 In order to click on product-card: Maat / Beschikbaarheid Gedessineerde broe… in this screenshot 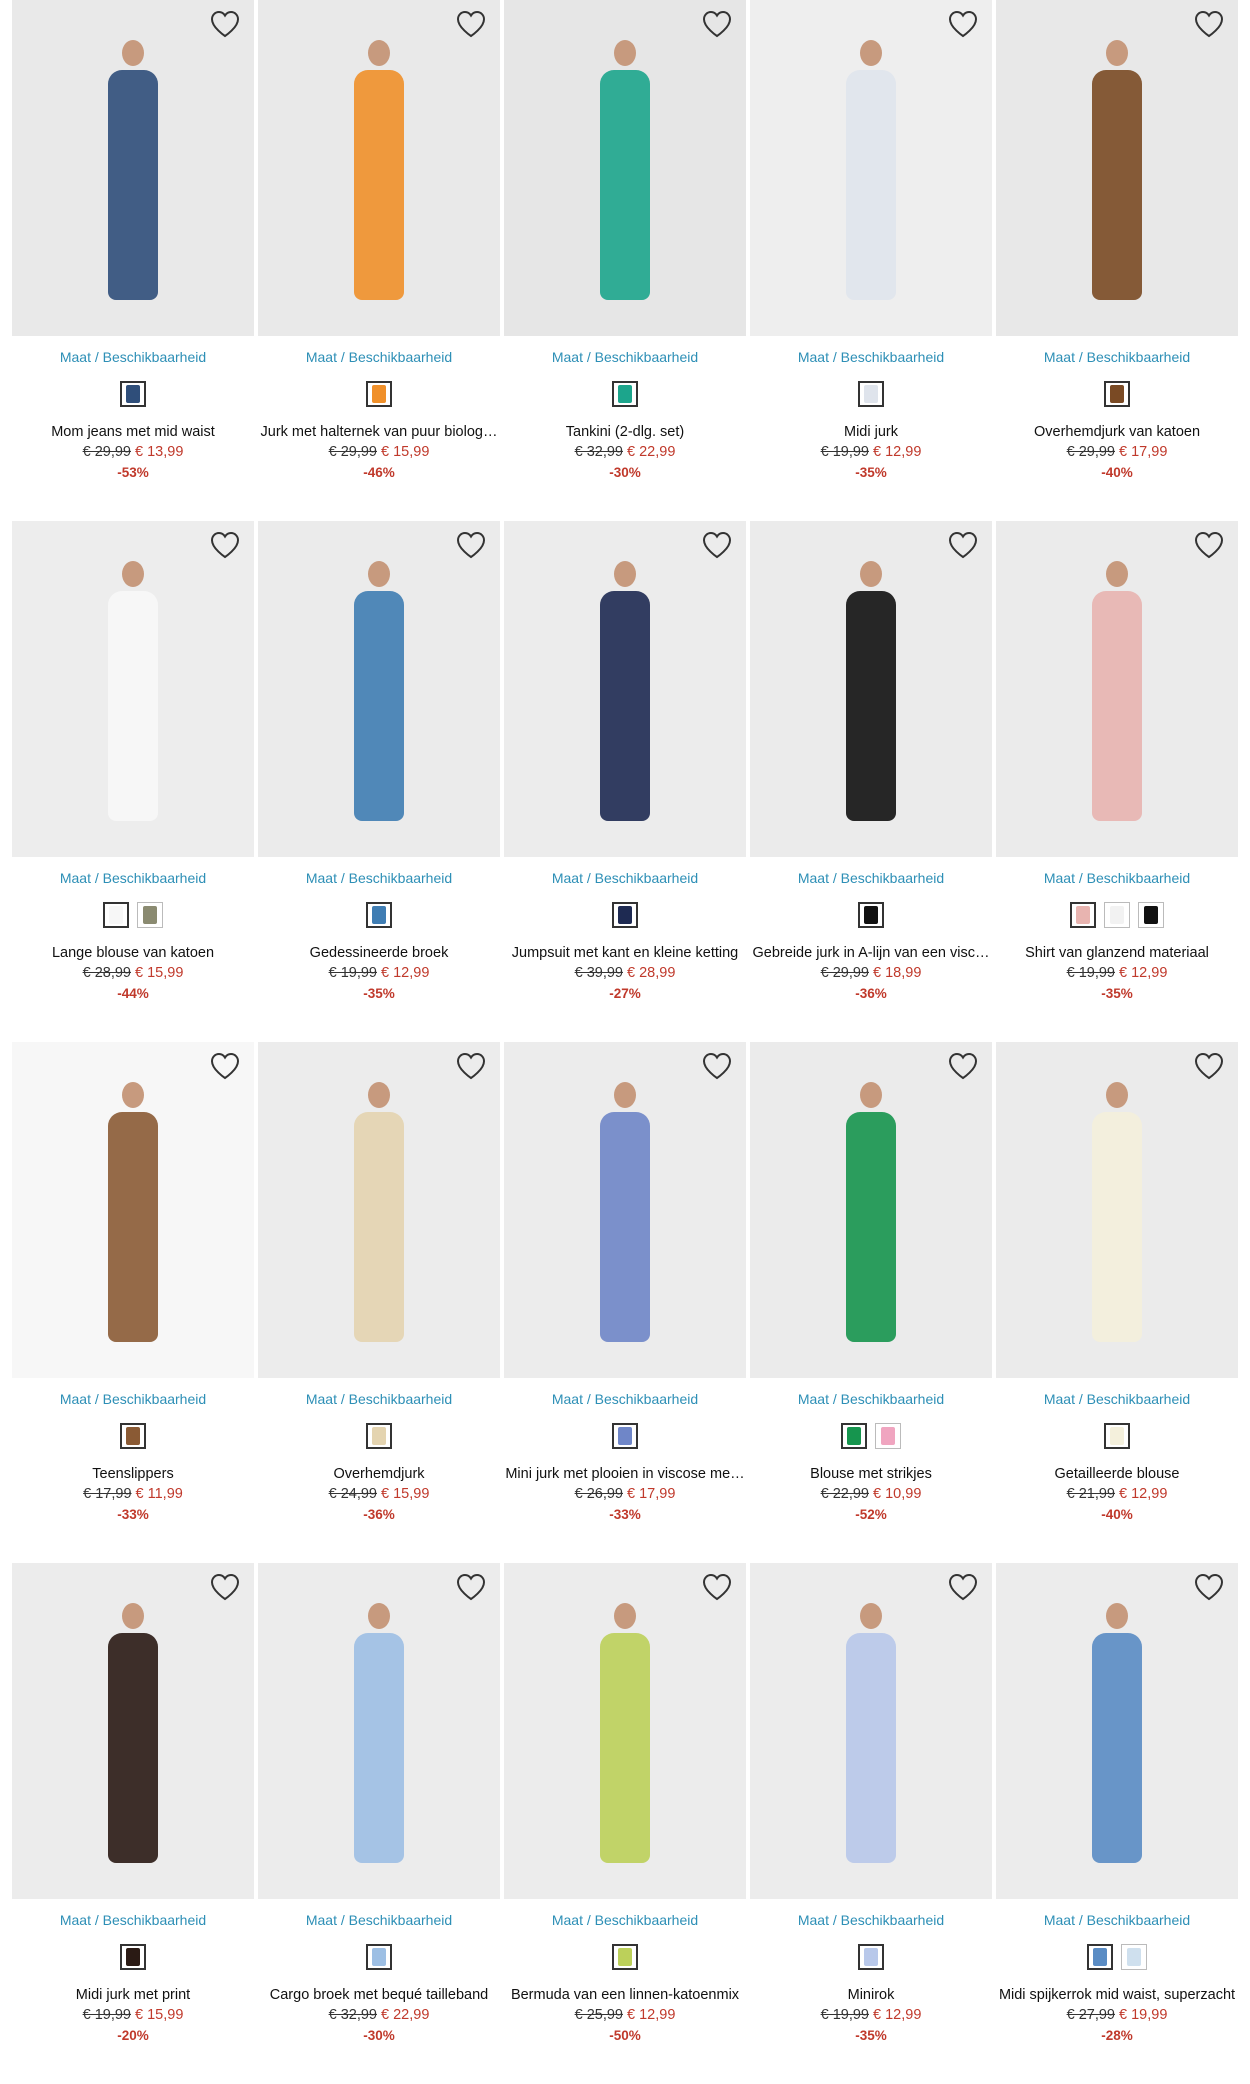, I will do `click(379, 781)`.